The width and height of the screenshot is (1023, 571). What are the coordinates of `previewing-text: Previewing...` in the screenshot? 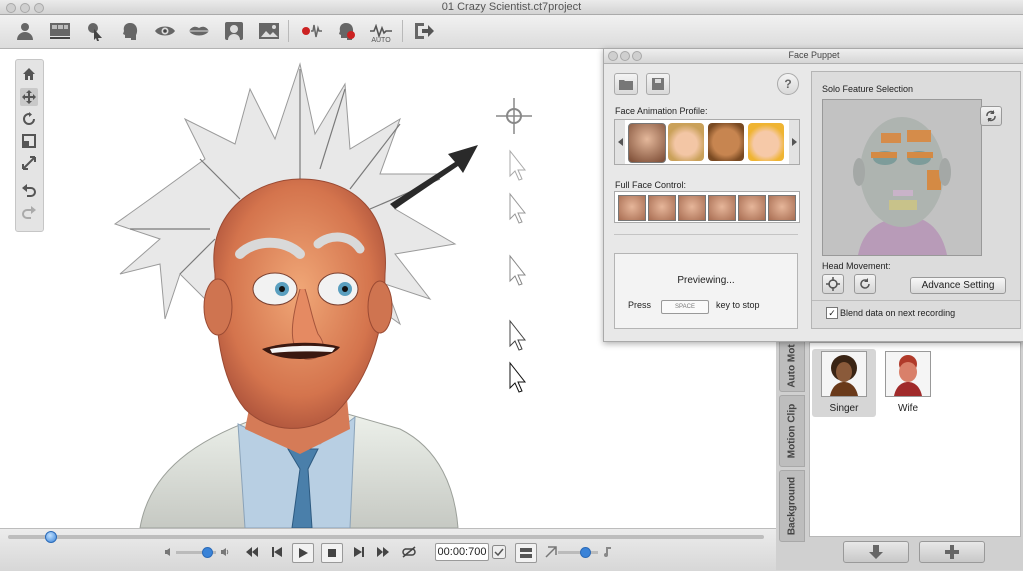 It's located at (706, 280).